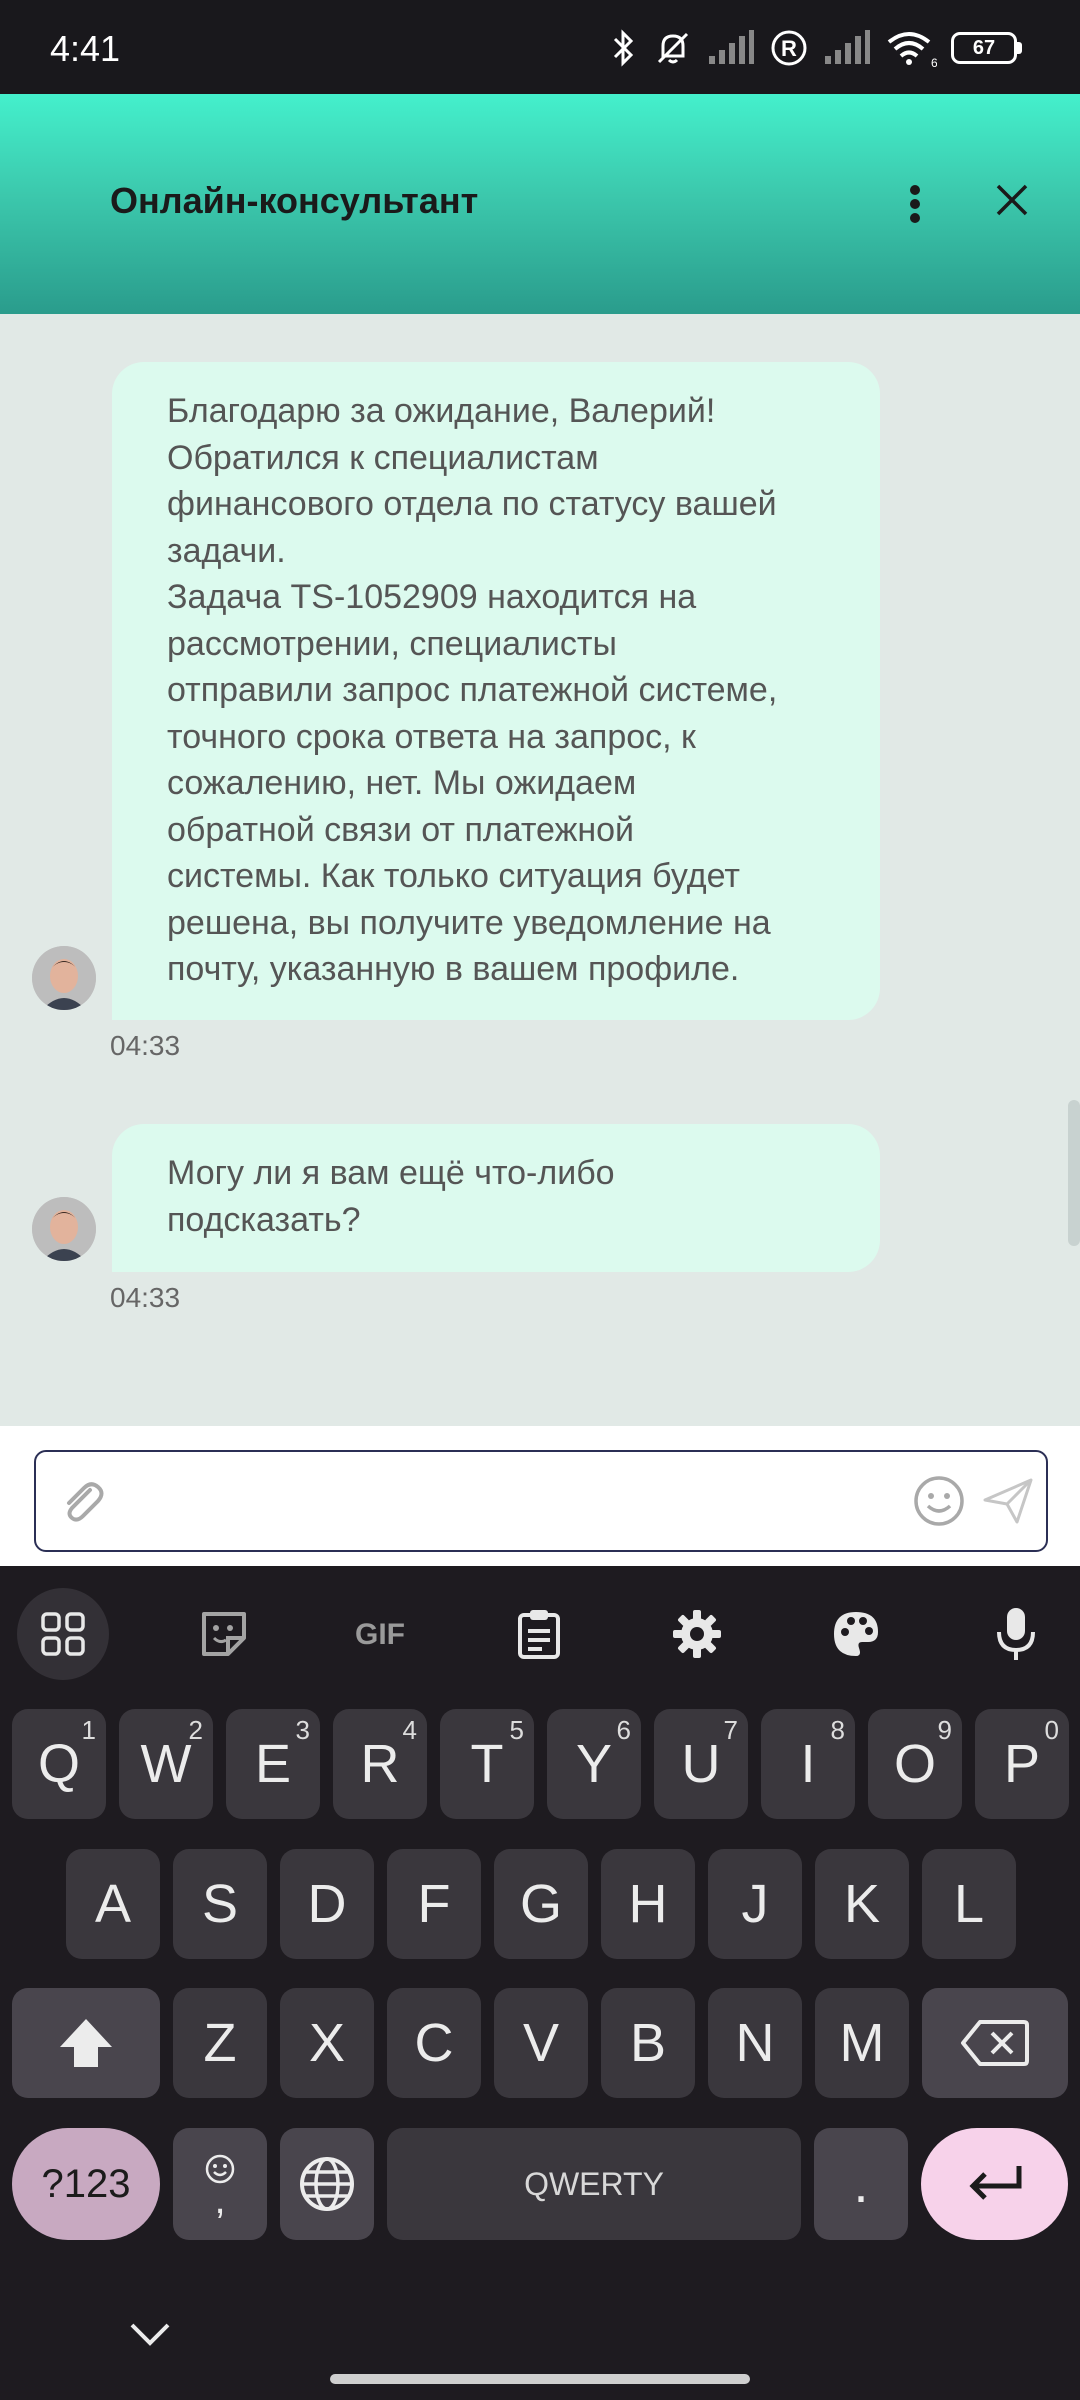  I want to click on composer, so click(540, 1496).